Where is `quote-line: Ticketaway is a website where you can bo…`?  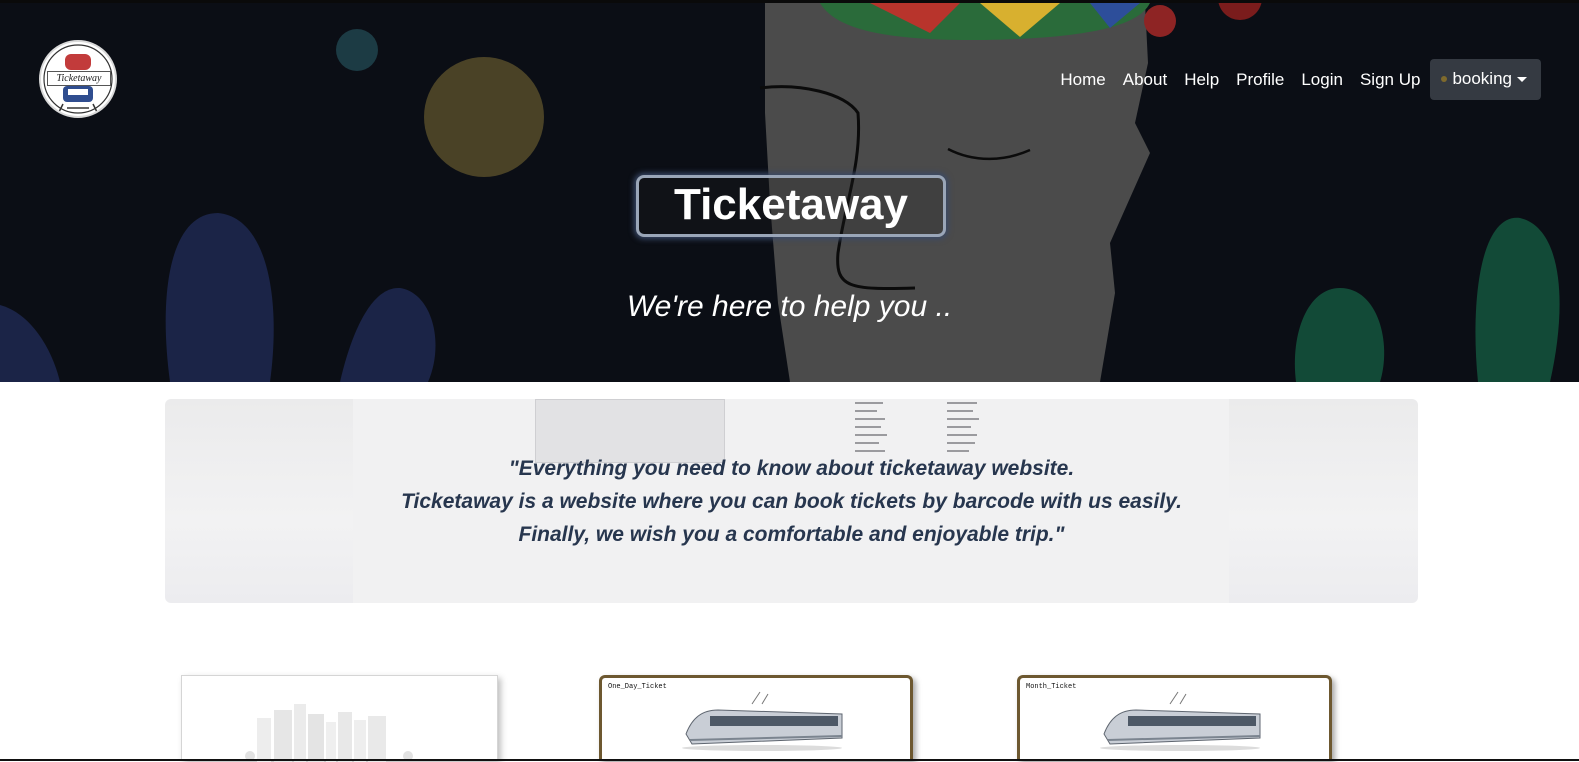
quote-line: Ticketaway is a website where you can bo… is located at coordinates (791, 501).